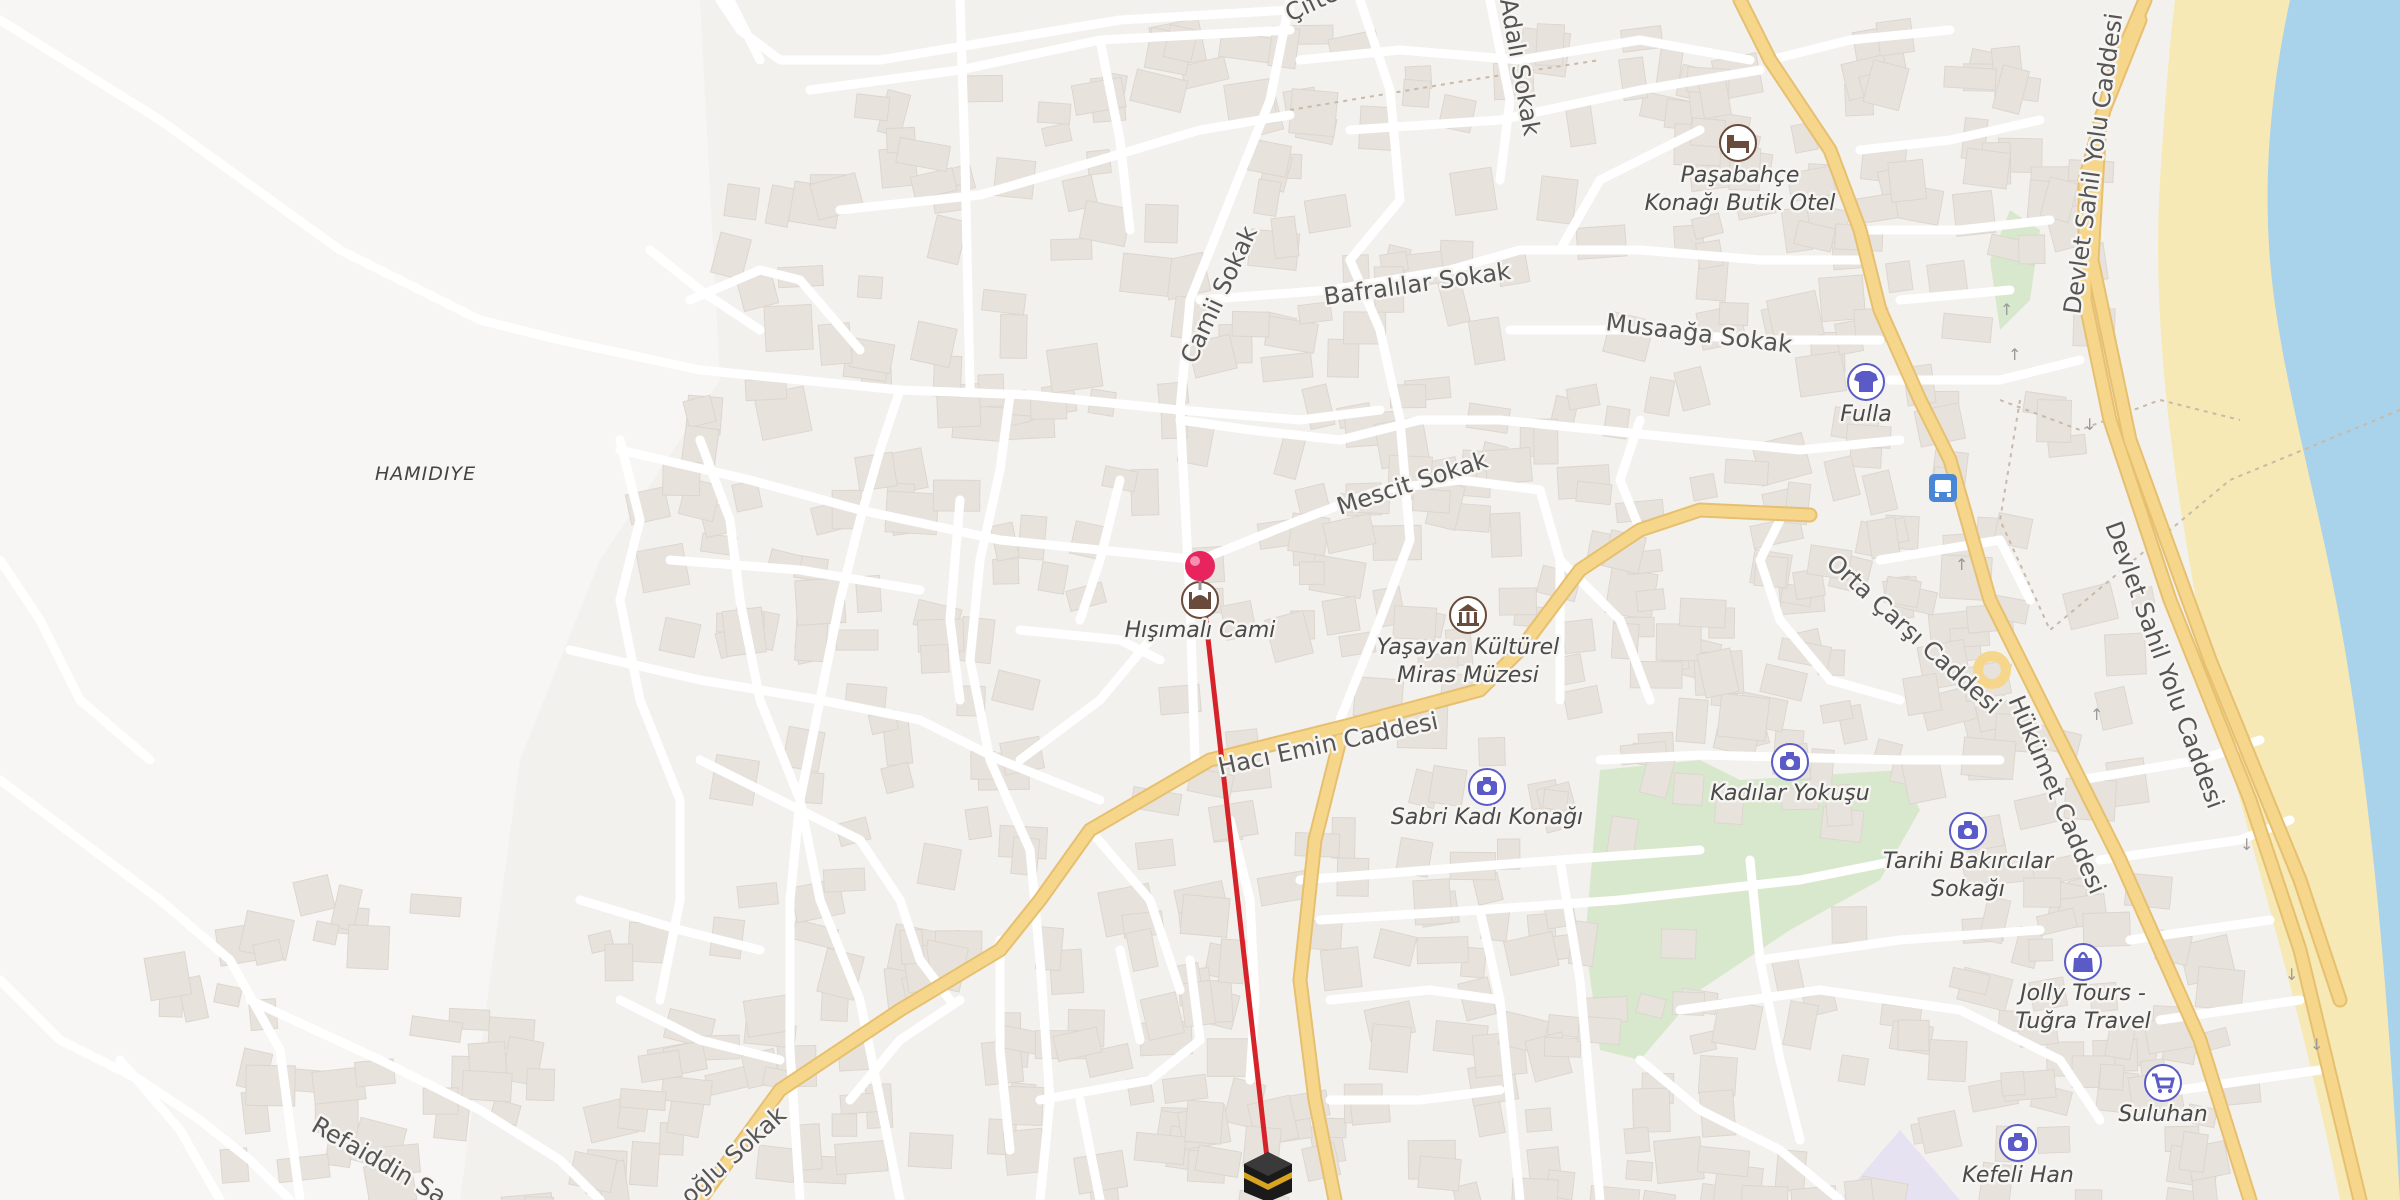 This screenshot has width=2400, height=1200. I want to click on bus-stop-icon, so click(1943, 488).